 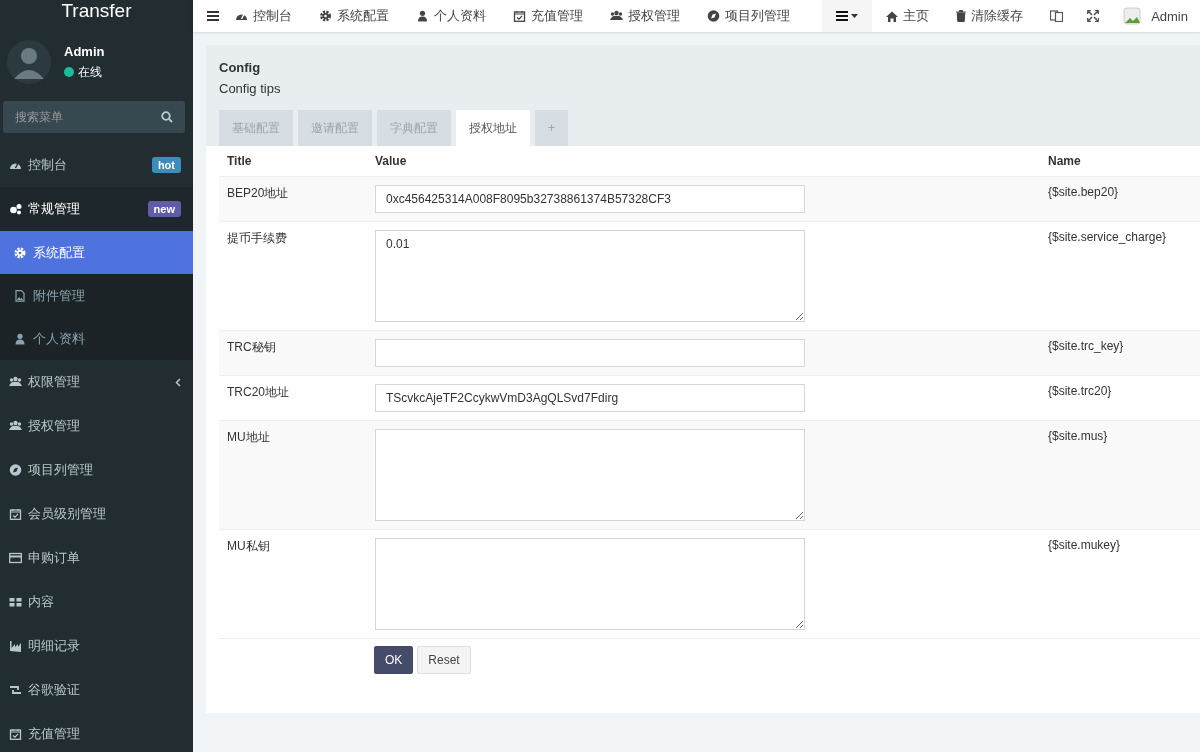 I want to click on online-dot, so click(x=69, y=72).